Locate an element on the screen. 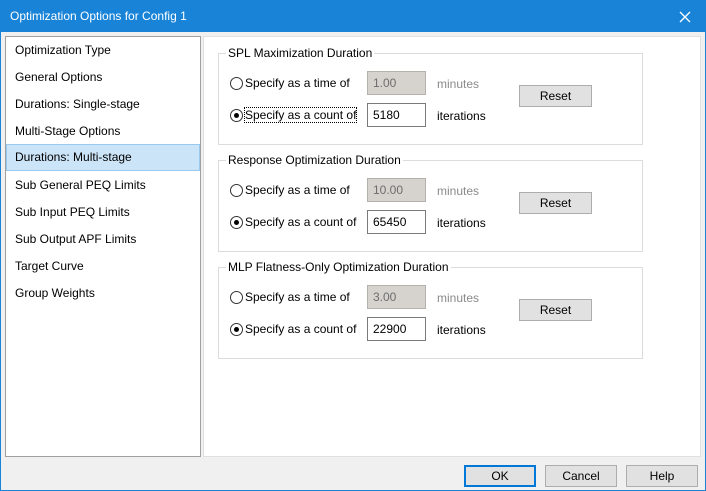  nav-item-target-curve: Target Curve is located at coordinates (103, 266).